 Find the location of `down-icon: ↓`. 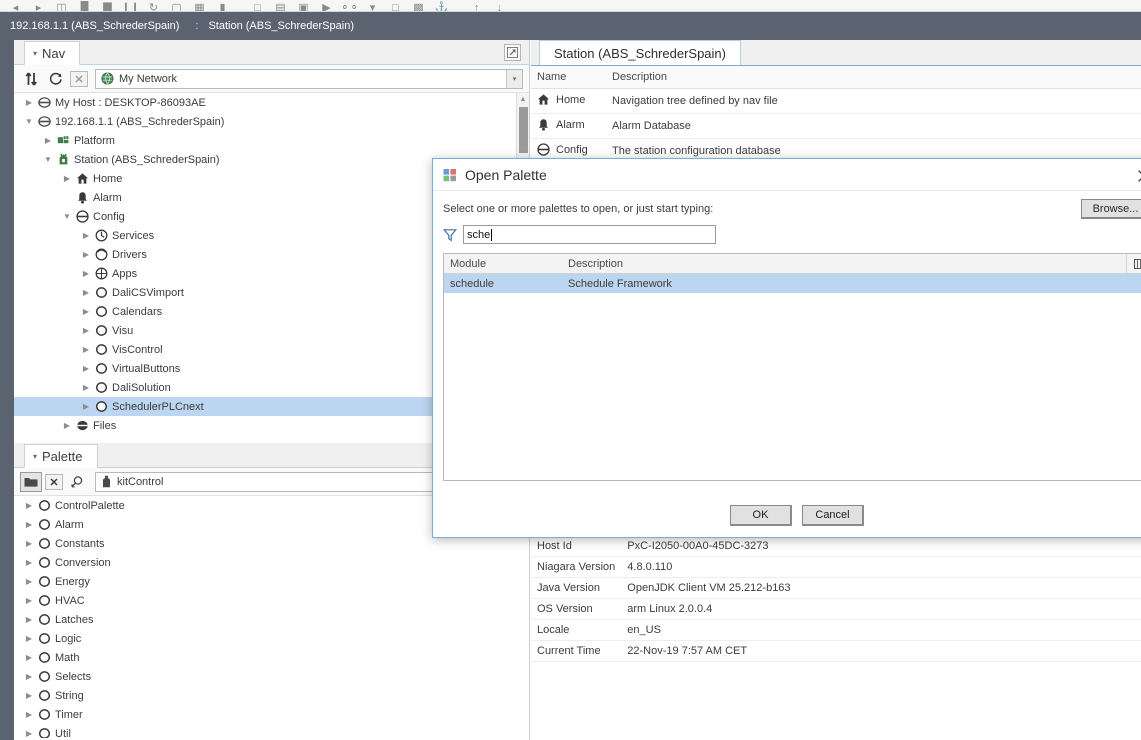

down-icon: ↓ is located at coordinates (499, 6).